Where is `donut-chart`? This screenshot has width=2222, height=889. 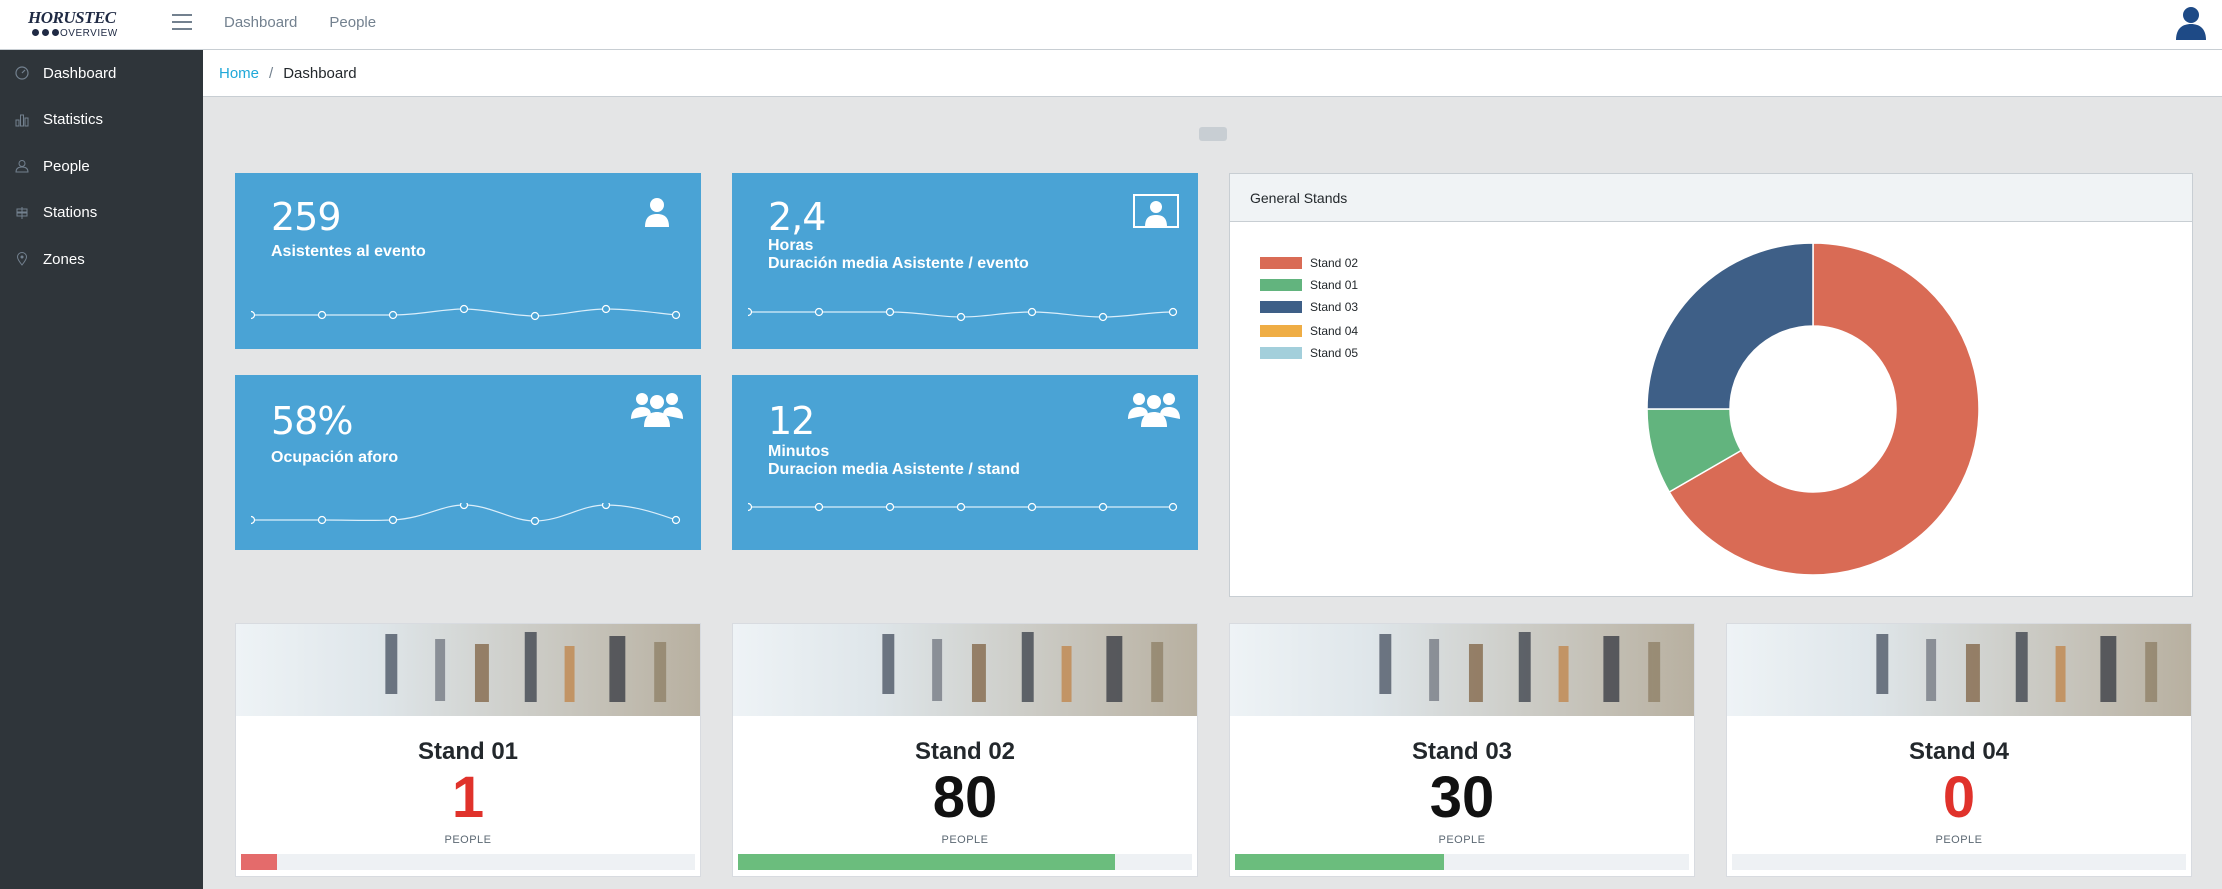 donut-chart is located at coordinates (1813, 409).